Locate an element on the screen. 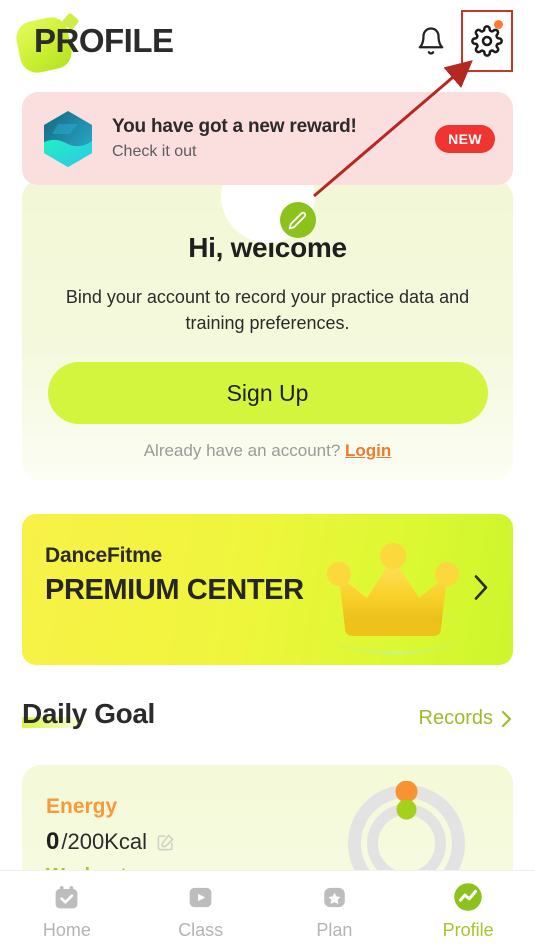 The width and height of the screenshot is (535, 951). edit-square-icon is located at coordinates (165, 842).